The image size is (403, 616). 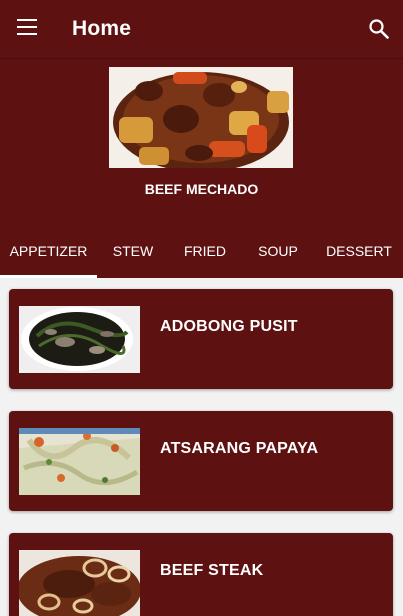 I want to click on recipe-title: ATSARANG PAPAYA, so click(x=239, y=448).